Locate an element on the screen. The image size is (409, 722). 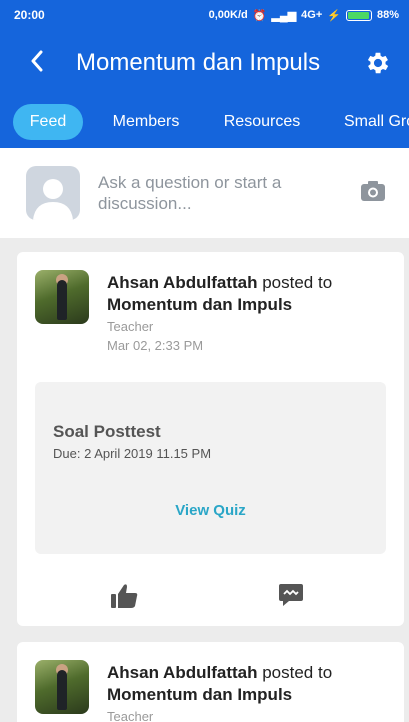
battery-percent: 88% is located at coordinates (387, 15).